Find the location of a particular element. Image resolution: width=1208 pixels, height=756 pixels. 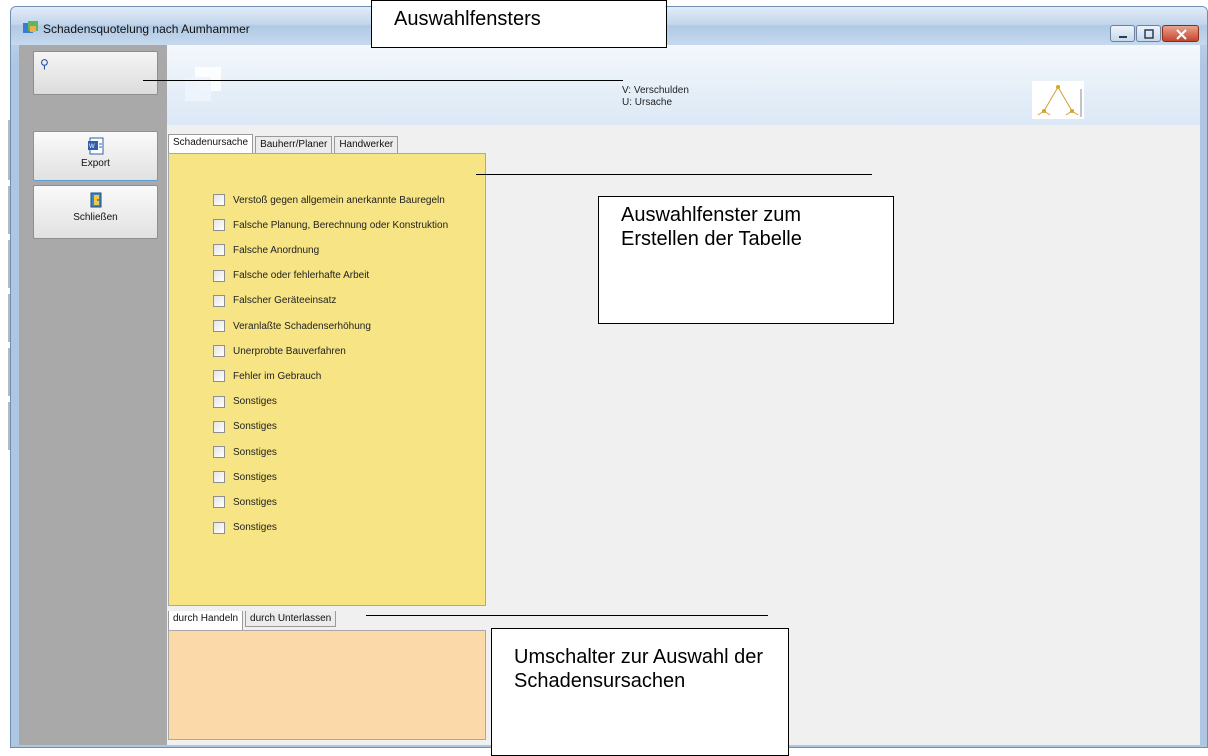

pin-icon: ⚲ is located at coordinates (44, 64).